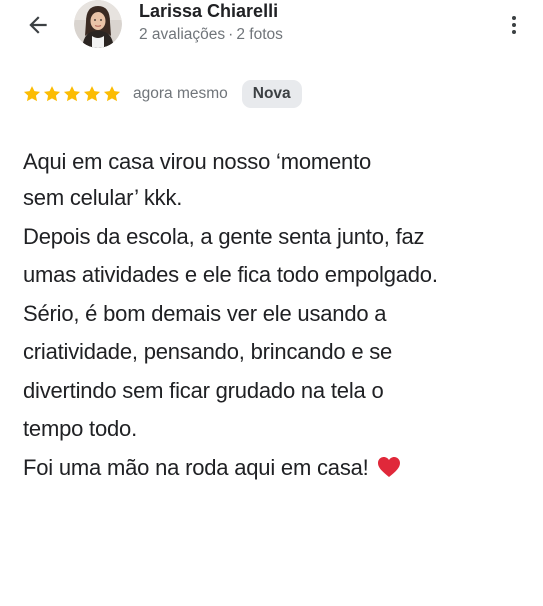 The image size is (543, 606). I want to click on more-options-button, so click(514, 25).